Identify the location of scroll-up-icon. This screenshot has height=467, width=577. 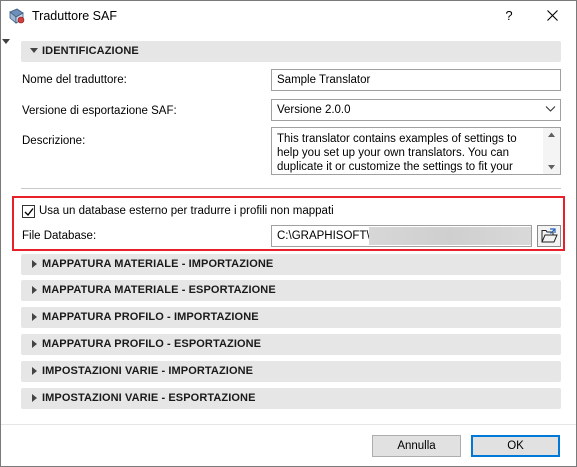
(551, 134).